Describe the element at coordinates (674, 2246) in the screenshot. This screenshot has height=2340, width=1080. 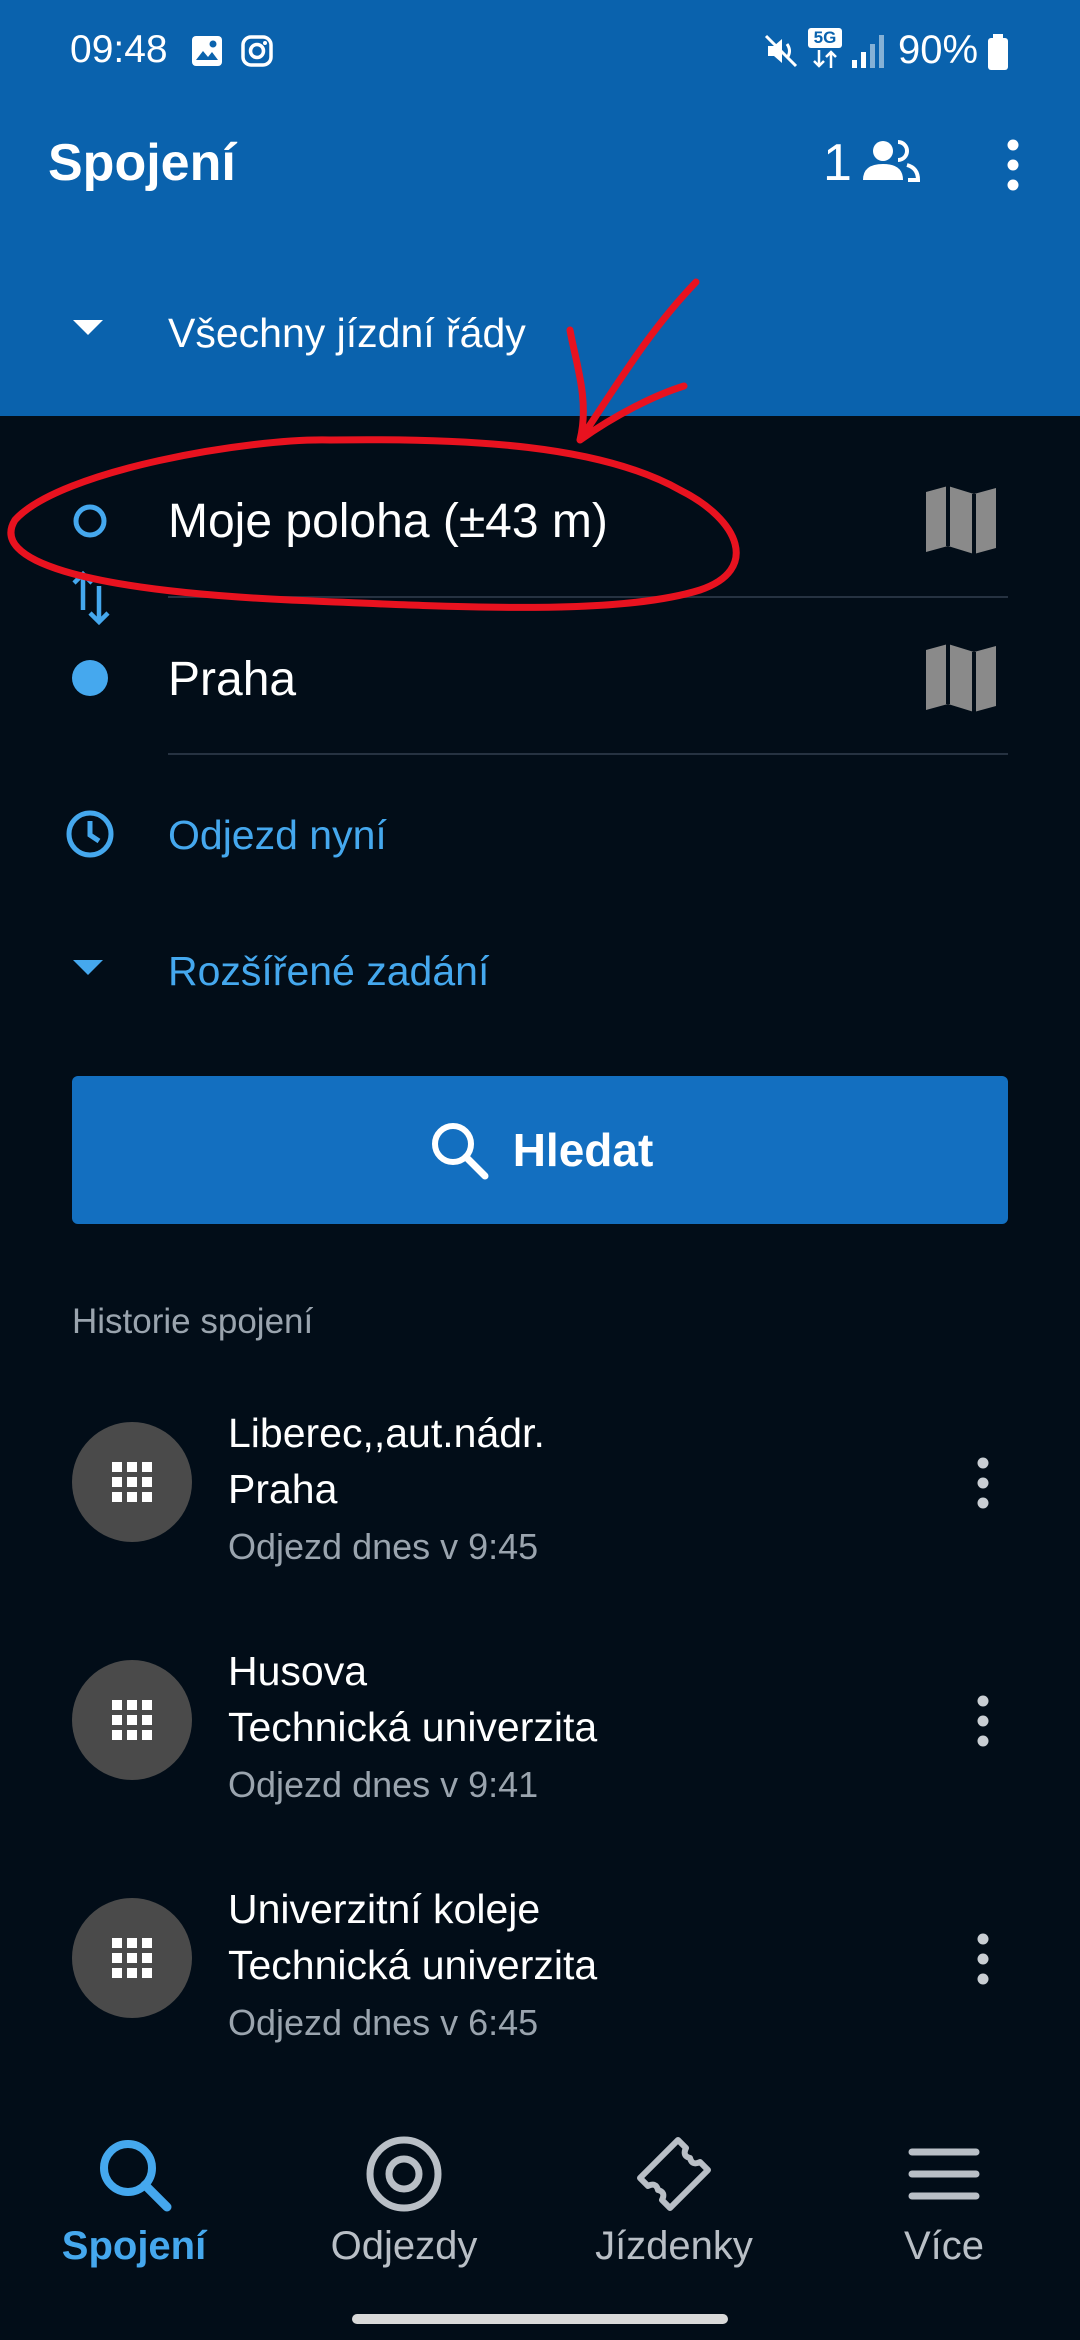
I see `nav-label: Jízdenky` at that location.